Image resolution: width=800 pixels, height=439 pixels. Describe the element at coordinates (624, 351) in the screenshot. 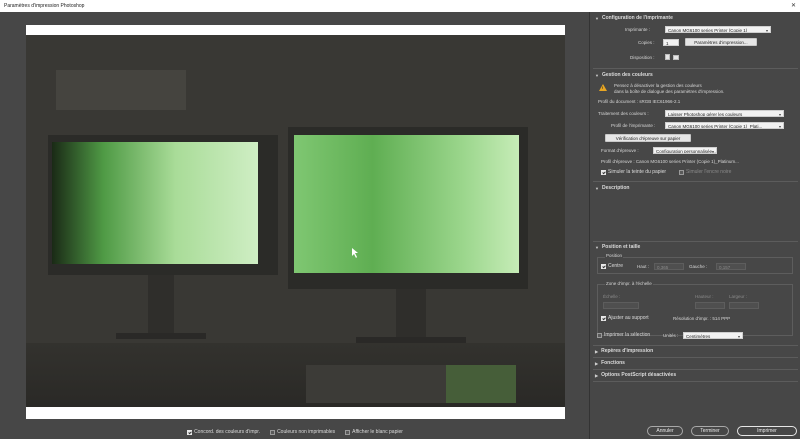

I see `print-marks-header: ▶ Repères d'impression` at that location.